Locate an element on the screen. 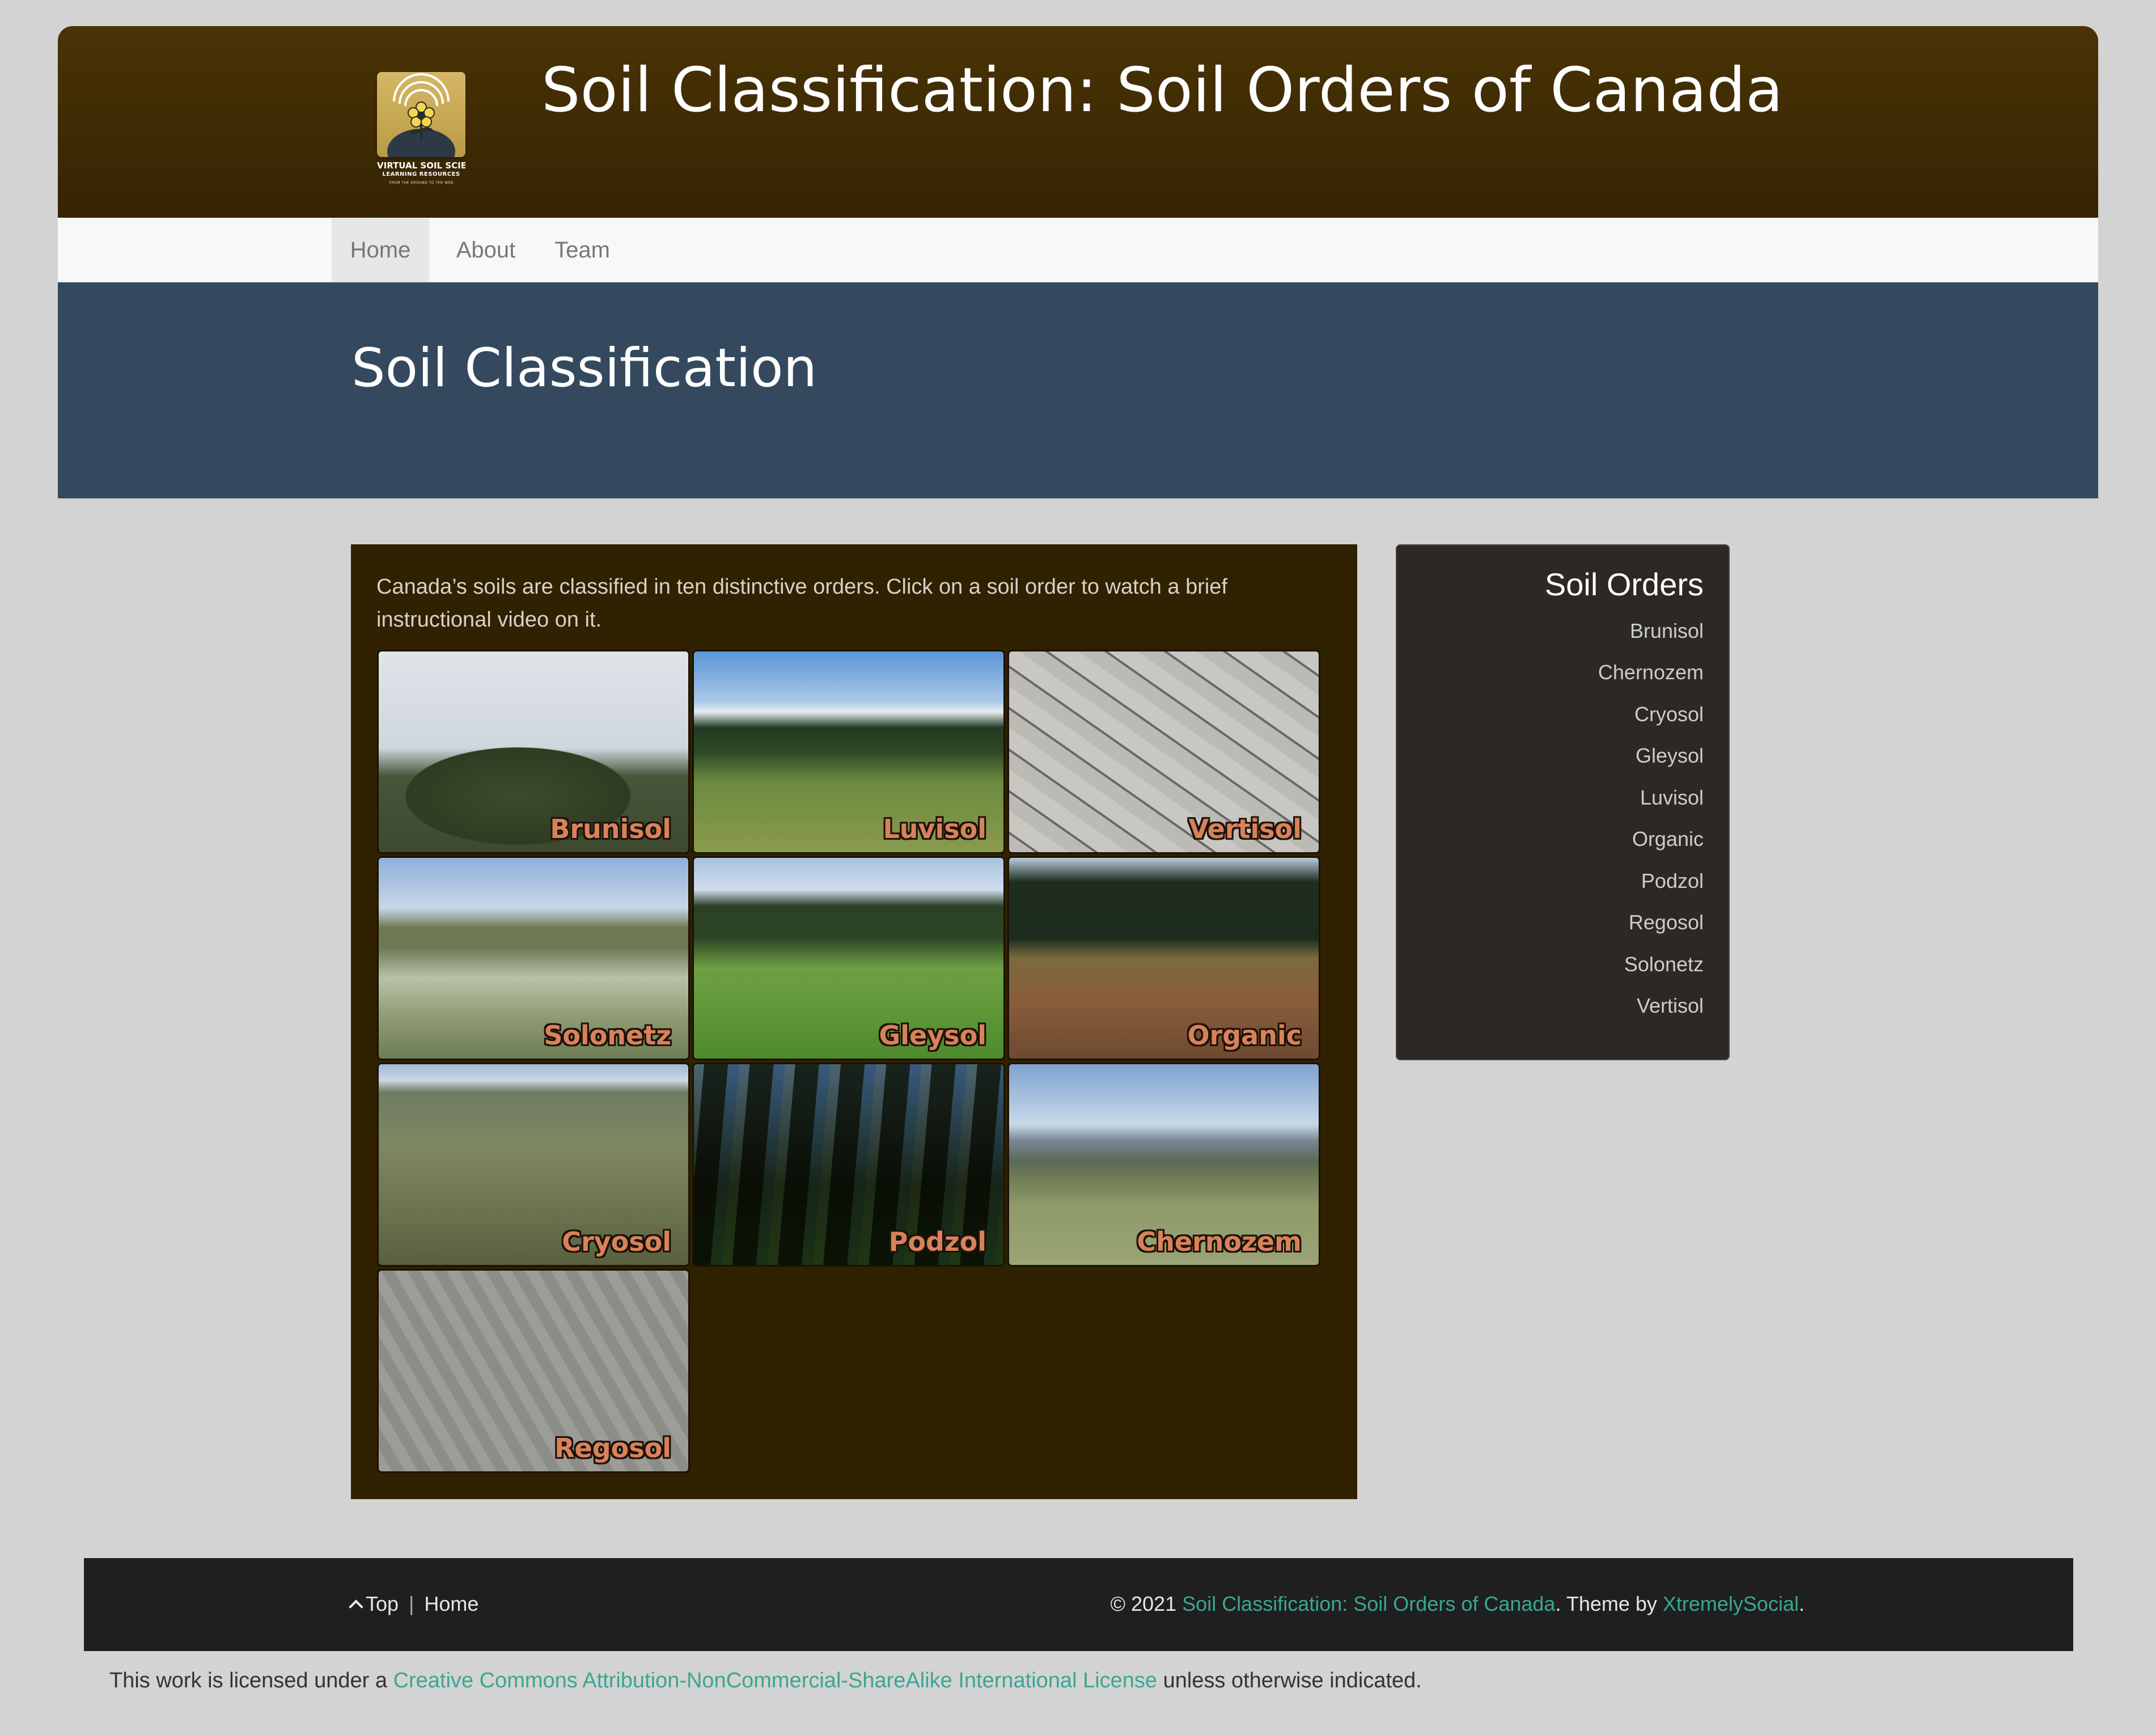  sidebar-link-organic: Organic is located at coordinates (1550, 839).